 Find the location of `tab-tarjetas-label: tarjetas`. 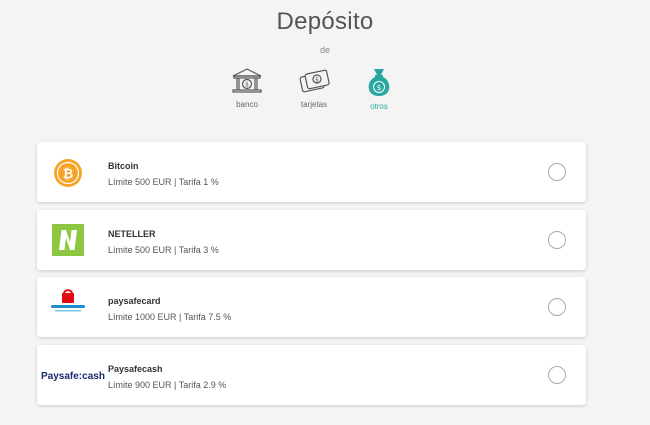

tab-tarjetas-label: tarjetas is located at coordinates (314, 104).